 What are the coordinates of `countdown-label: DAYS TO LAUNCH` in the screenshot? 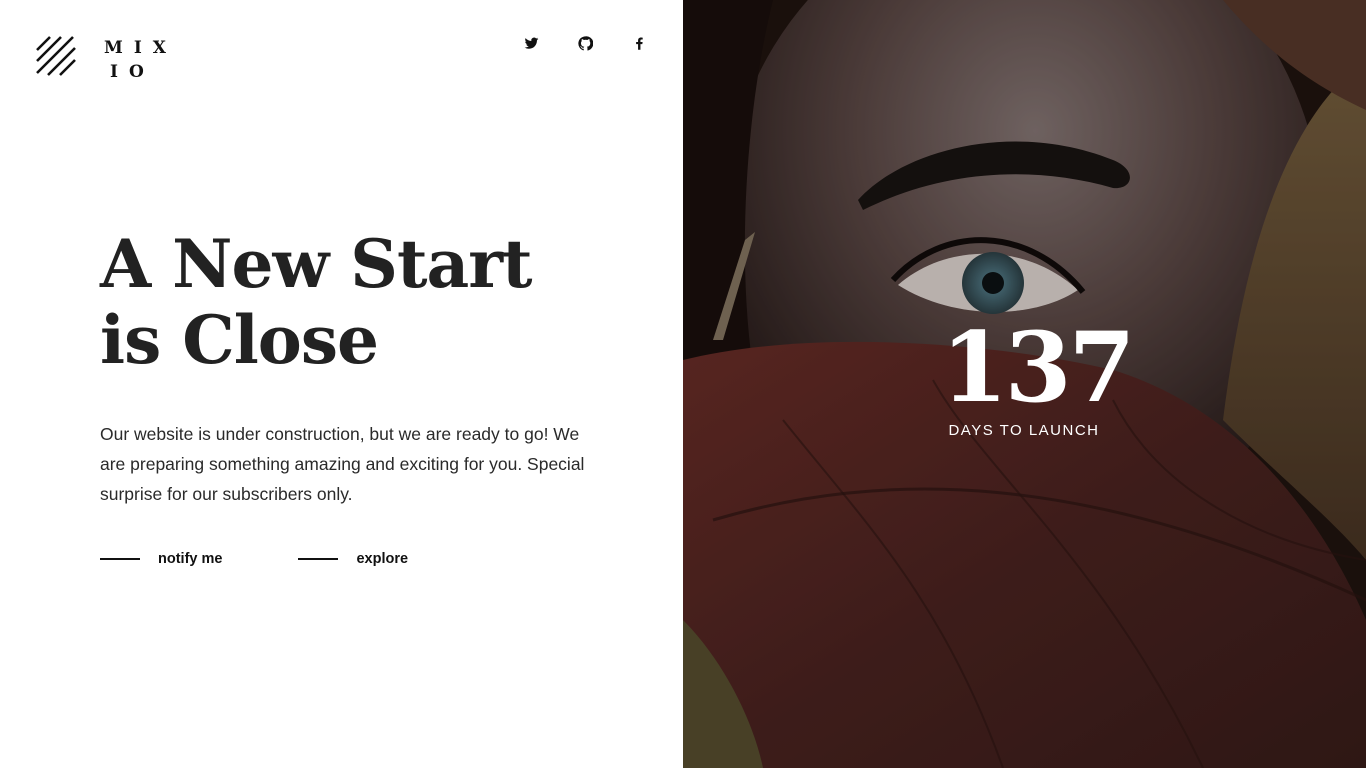 It's located at (1024, 430).